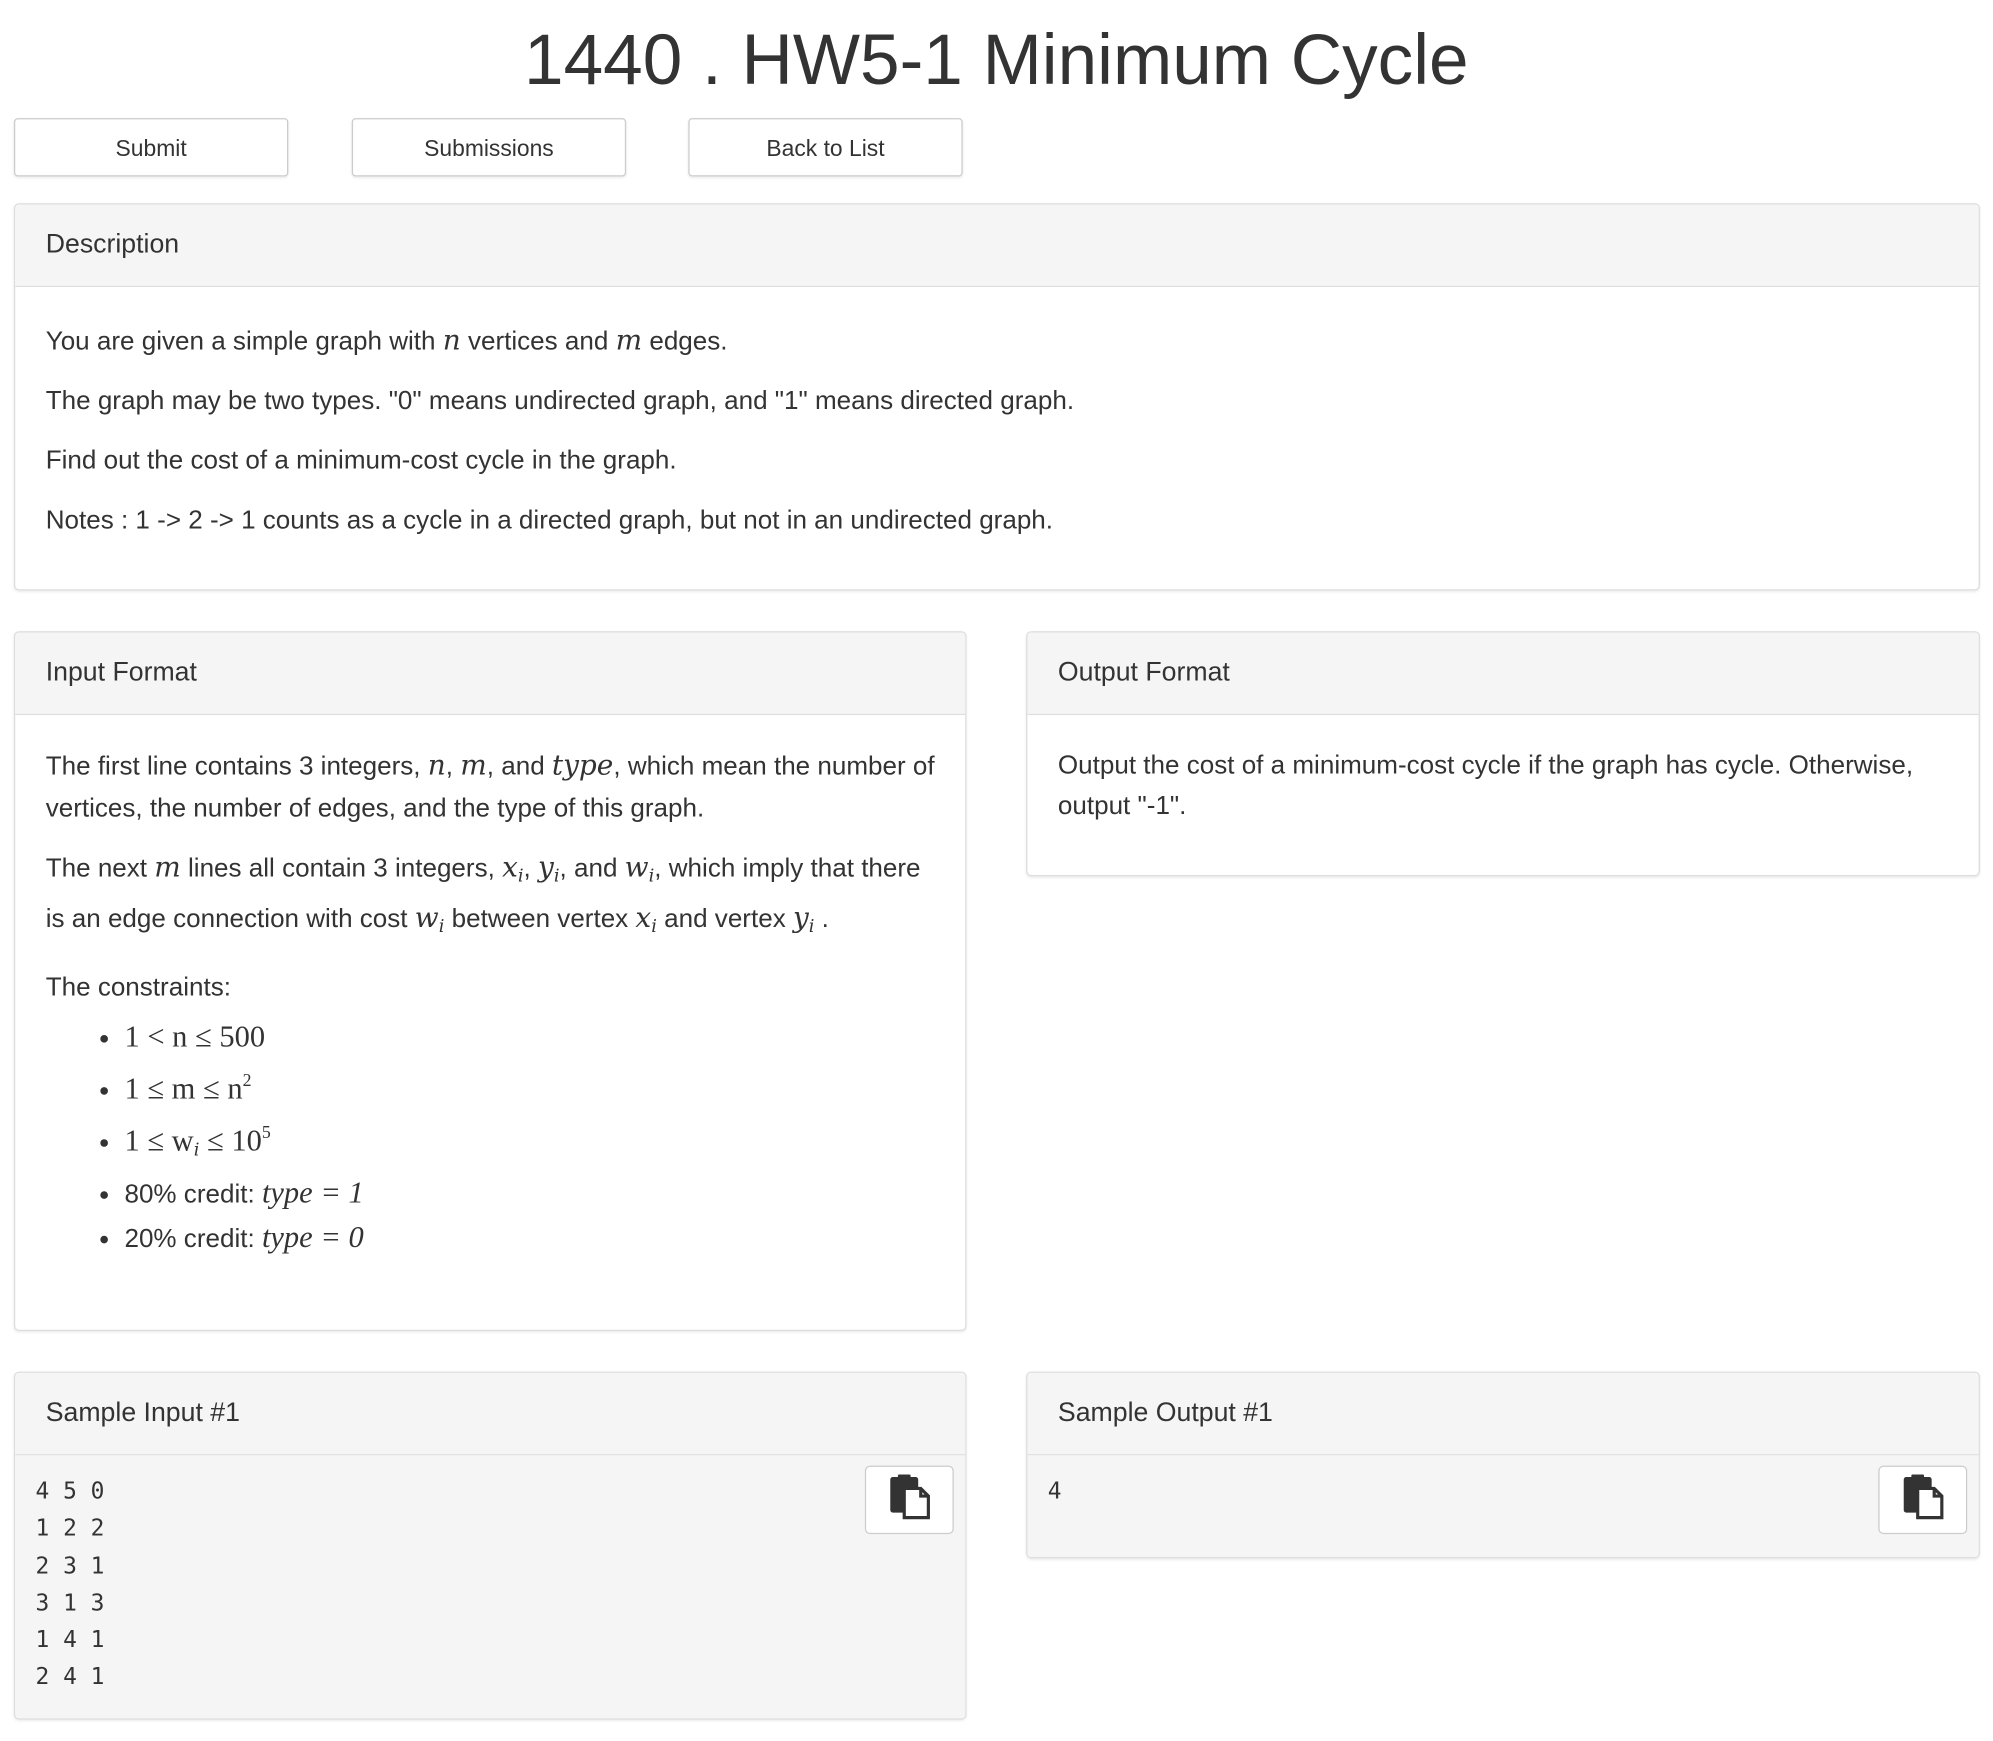 The height and width of the screenshot is (1741, 1993). I want to click on text: You are given a simple graph with, so click(244, 341).